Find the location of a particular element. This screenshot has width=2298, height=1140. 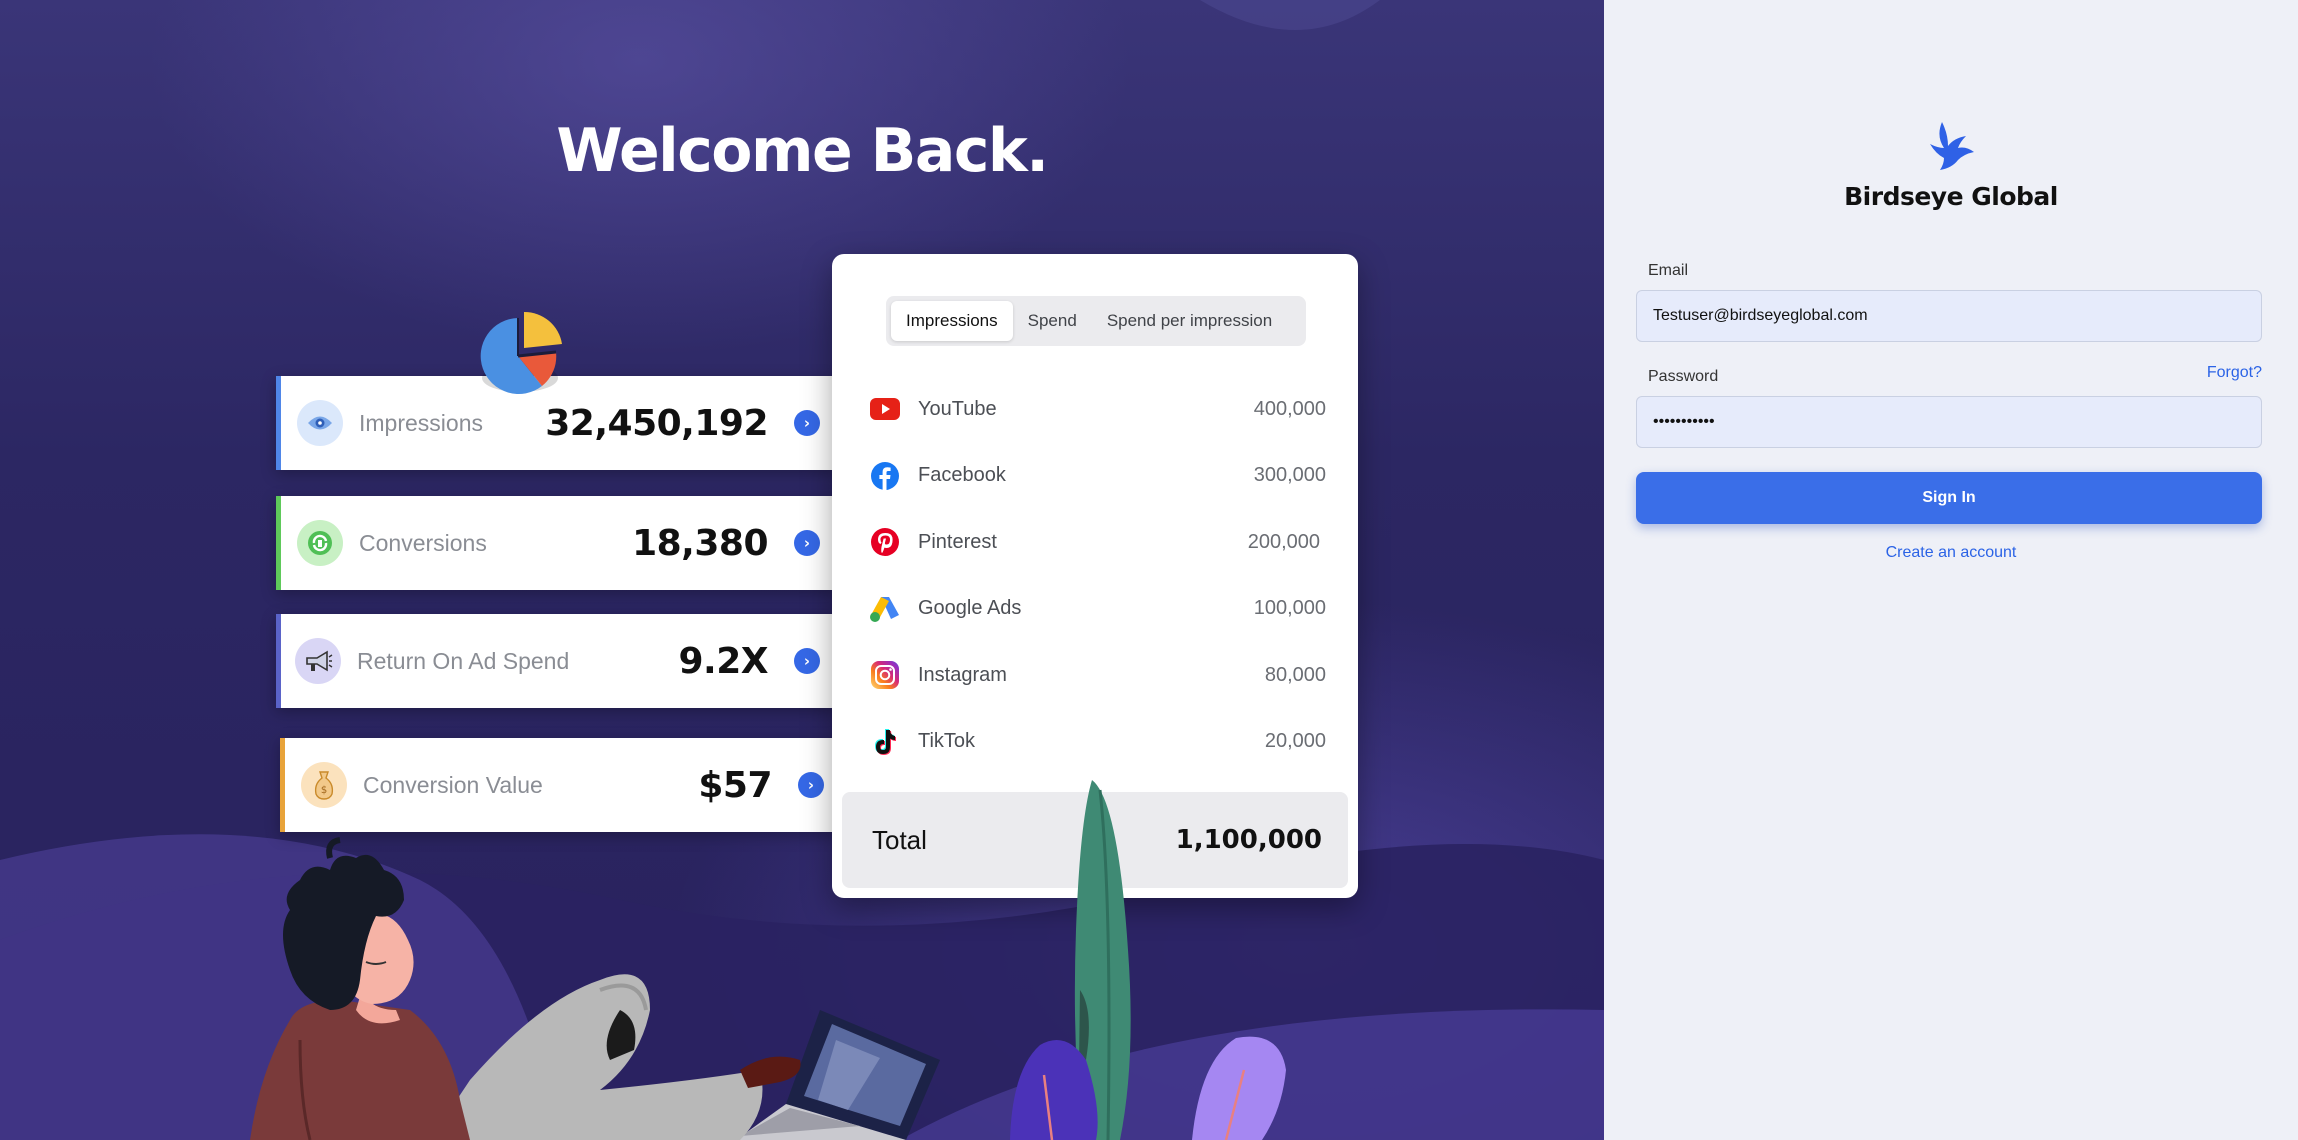

pie-chart-icon is located at coordinates (521, 352).